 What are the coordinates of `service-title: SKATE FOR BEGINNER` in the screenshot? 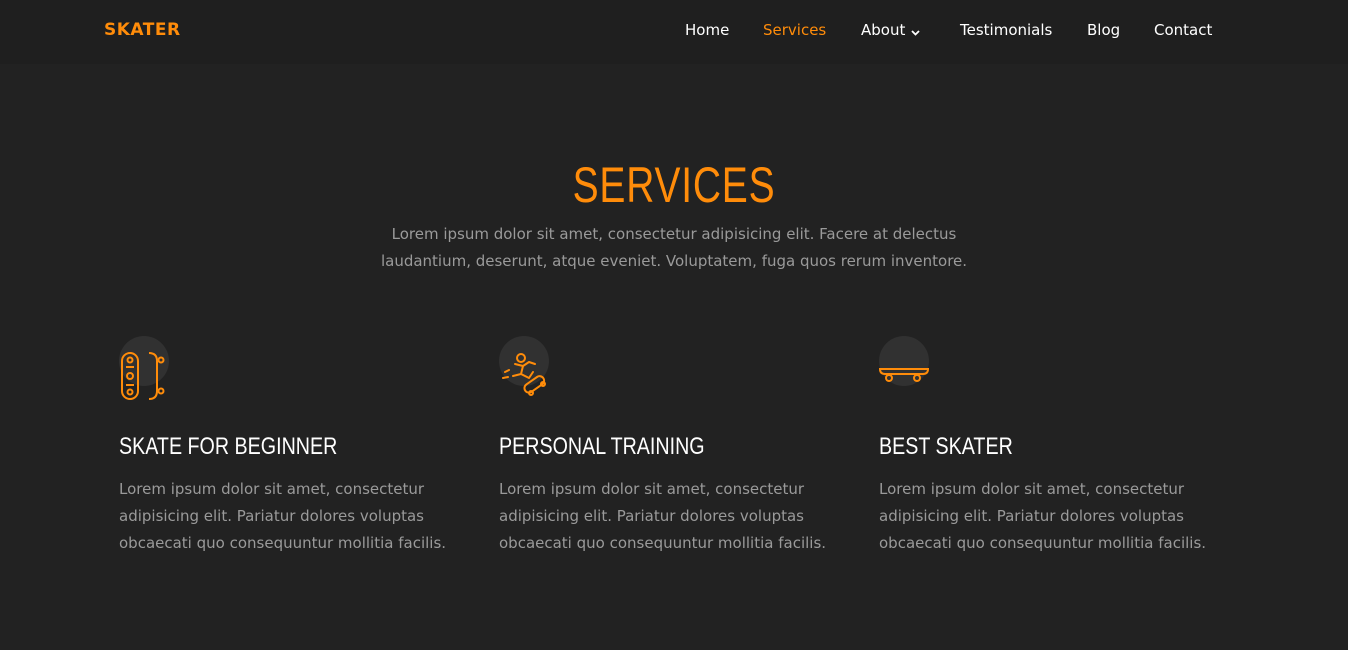 It's located at (228, 446).